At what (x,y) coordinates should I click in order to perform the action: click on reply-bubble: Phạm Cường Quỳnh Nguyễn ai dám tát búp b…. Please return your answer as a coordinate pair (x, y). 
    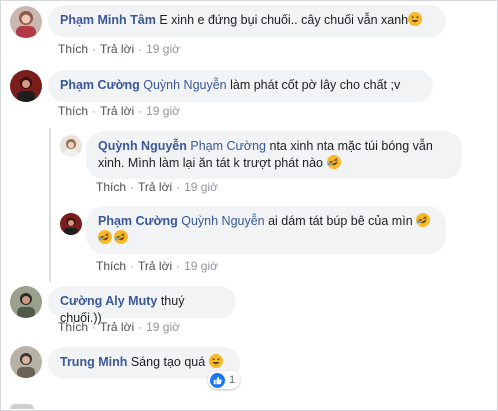
    Looking at the image, I should click on (266, 230).